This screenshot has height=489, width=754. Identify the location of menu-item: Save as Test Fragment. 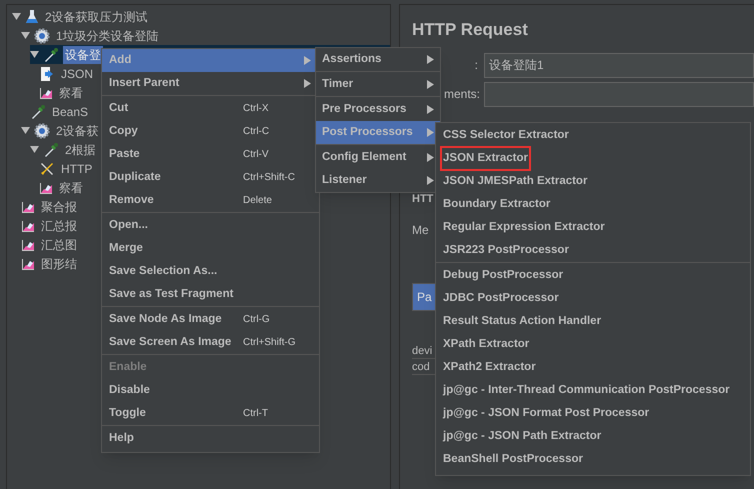
(210, 294).